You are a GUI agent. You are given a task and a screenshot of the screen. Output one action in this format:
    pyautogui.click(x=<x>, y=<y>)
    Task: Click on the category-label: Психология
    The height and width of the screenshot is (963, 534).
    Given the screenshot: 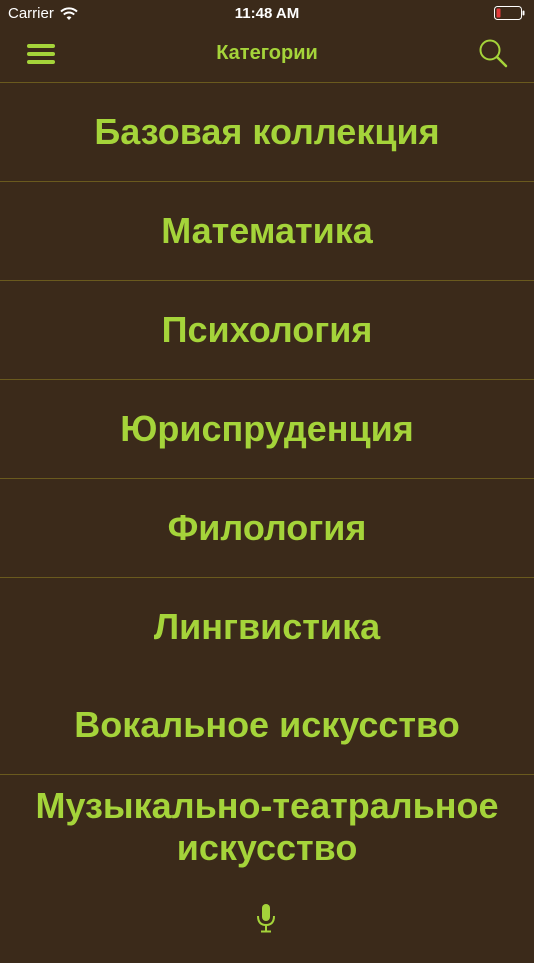 What is the action you would take?
    pyautogui.click(x=267, y=329)
    